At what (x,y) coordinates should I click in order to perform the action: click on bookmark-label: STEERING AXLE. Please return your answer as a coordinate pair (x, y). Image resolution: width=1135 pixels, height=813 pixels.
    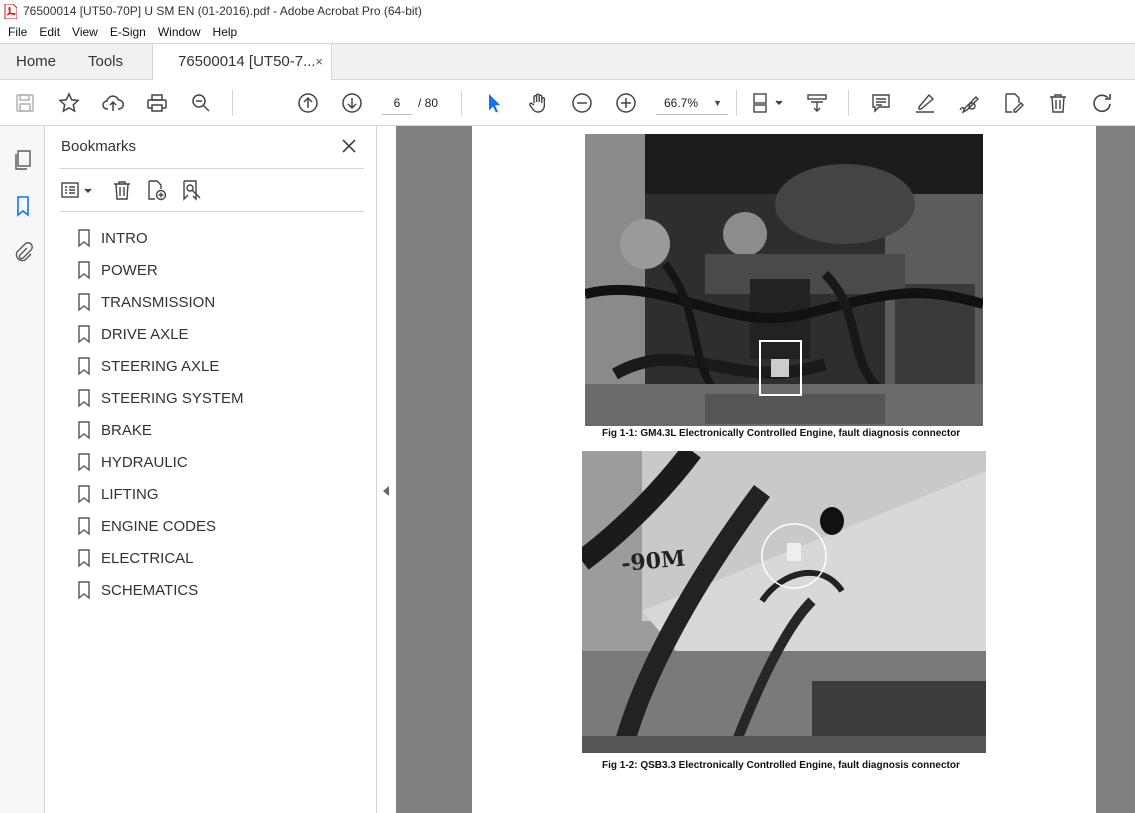
    Looking at the image, I should click on (160, 366).